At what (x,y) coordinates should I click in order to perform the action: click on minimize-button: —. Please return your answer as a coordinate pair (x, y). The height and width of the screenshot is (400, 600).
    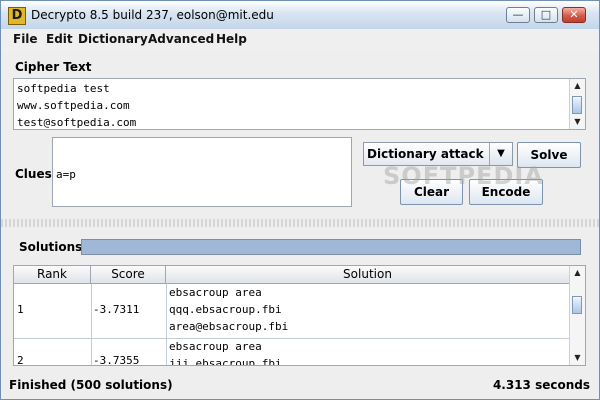
    Looking at the image, I should click on (518, 15).